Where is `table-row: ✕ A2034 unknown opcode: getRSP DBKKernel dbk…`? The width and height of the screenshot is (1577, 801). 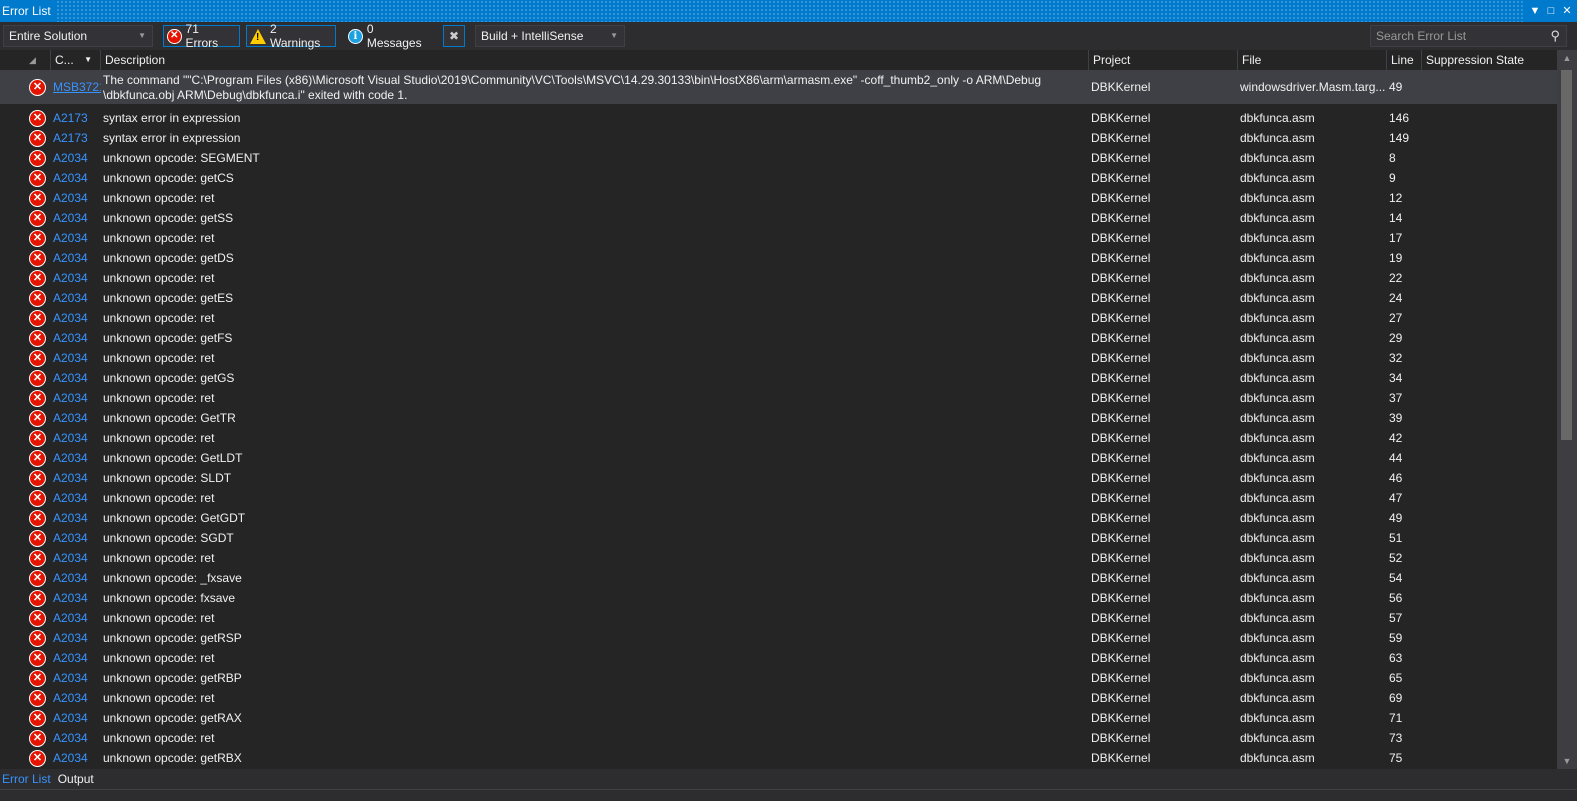 table-row: ✕ A2034 unknown opcode: getRSP DBKKernel dbk… is located at coordinates (778, 638).